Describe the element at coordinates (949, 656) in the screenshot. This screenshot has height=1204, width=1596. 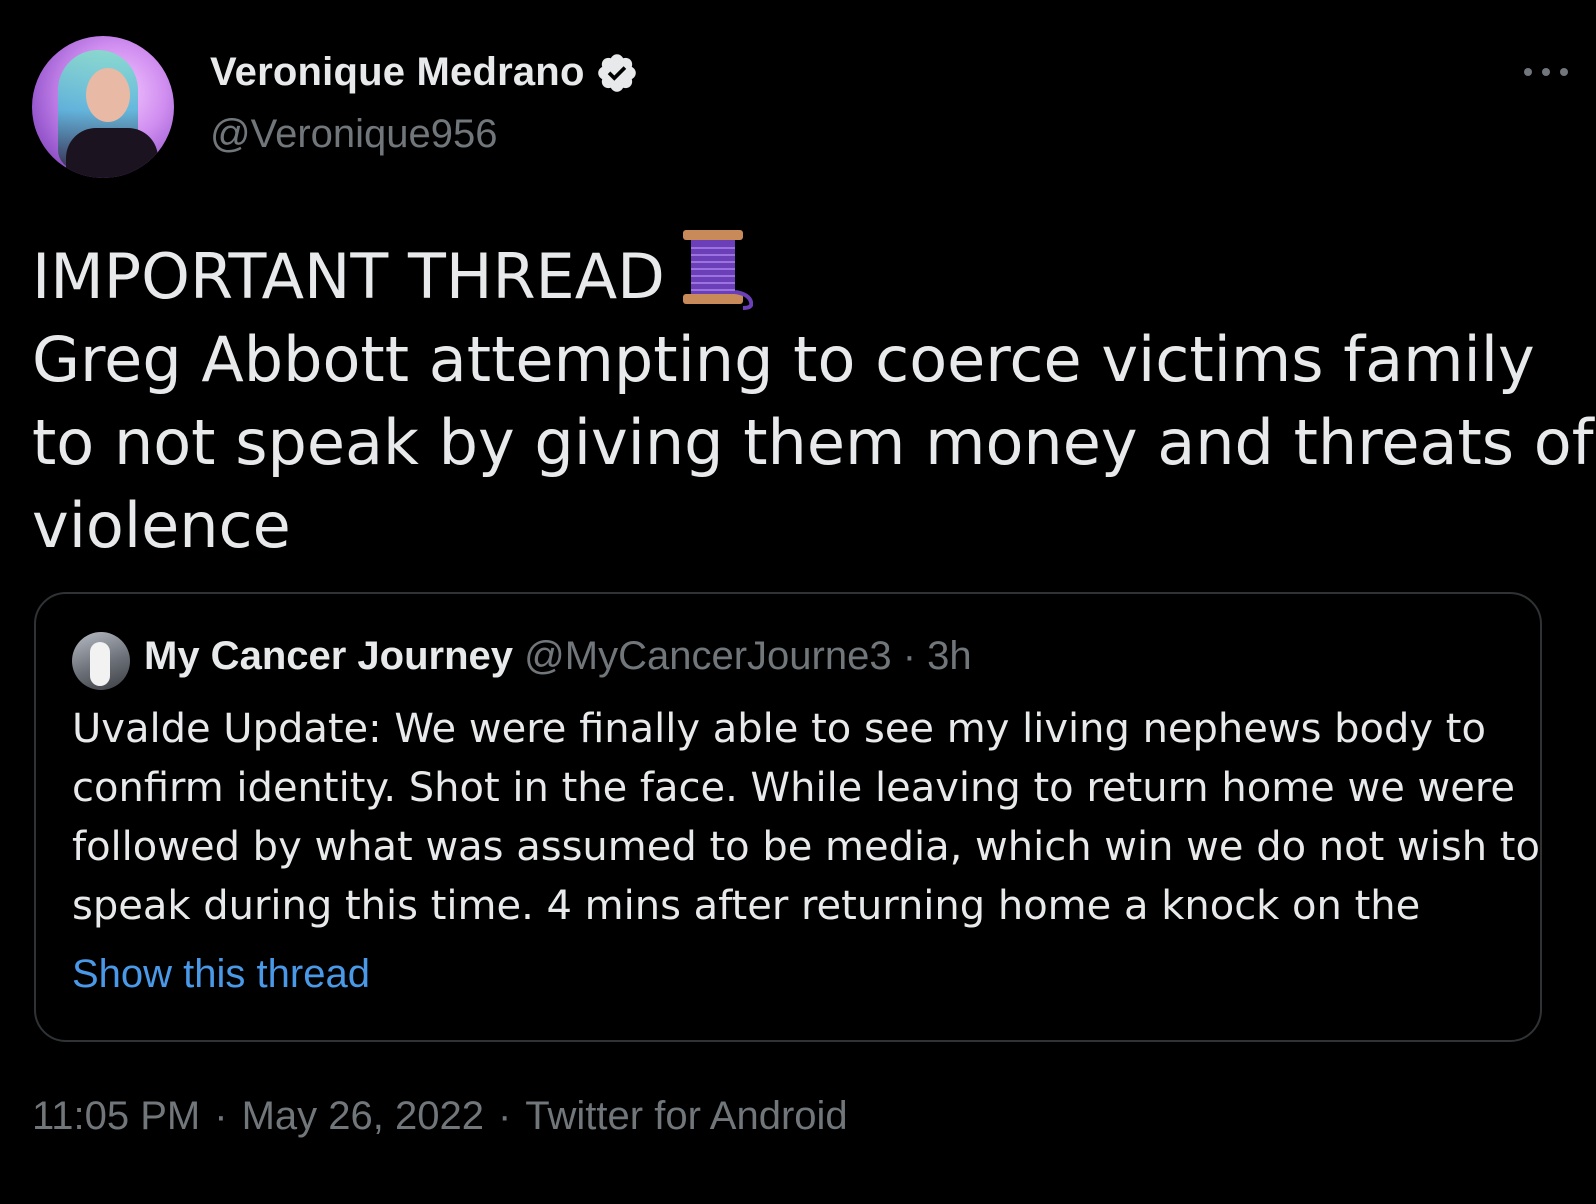
I see `quoted-timestamp: 3h` at that location.